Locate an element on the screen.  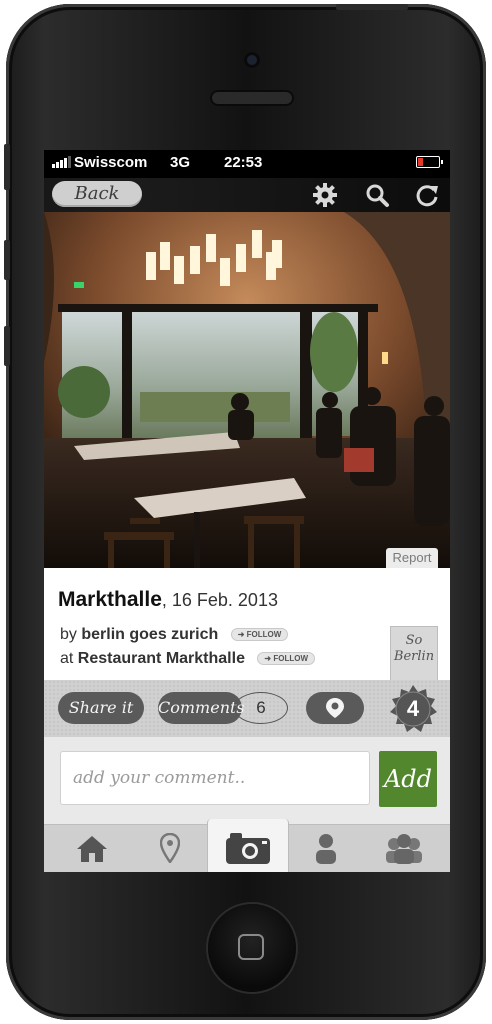
search-icon is located at coordinates (377, 195).